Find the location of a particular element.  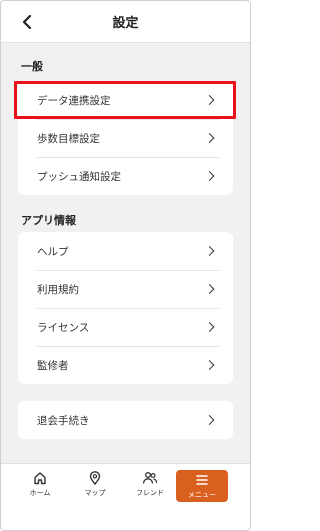

menu-item-label: ライセンス is located at coordinates (63, 327).